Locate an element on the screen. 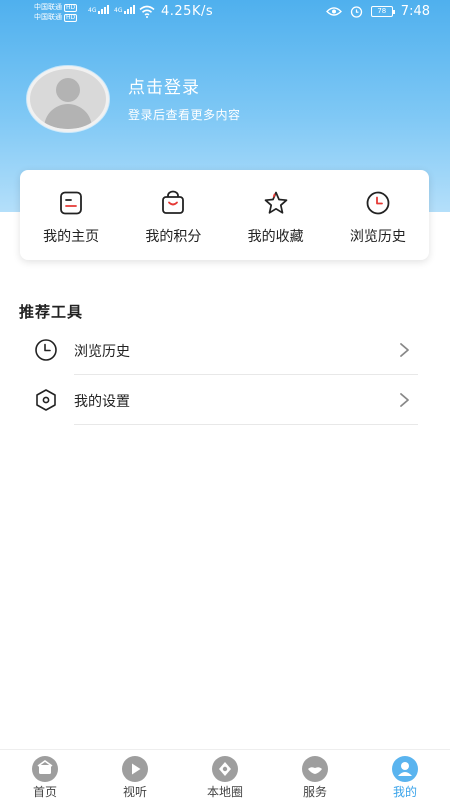 The image size is (450, 801). tab-services: 服务 is located at coordinates (315, 775).